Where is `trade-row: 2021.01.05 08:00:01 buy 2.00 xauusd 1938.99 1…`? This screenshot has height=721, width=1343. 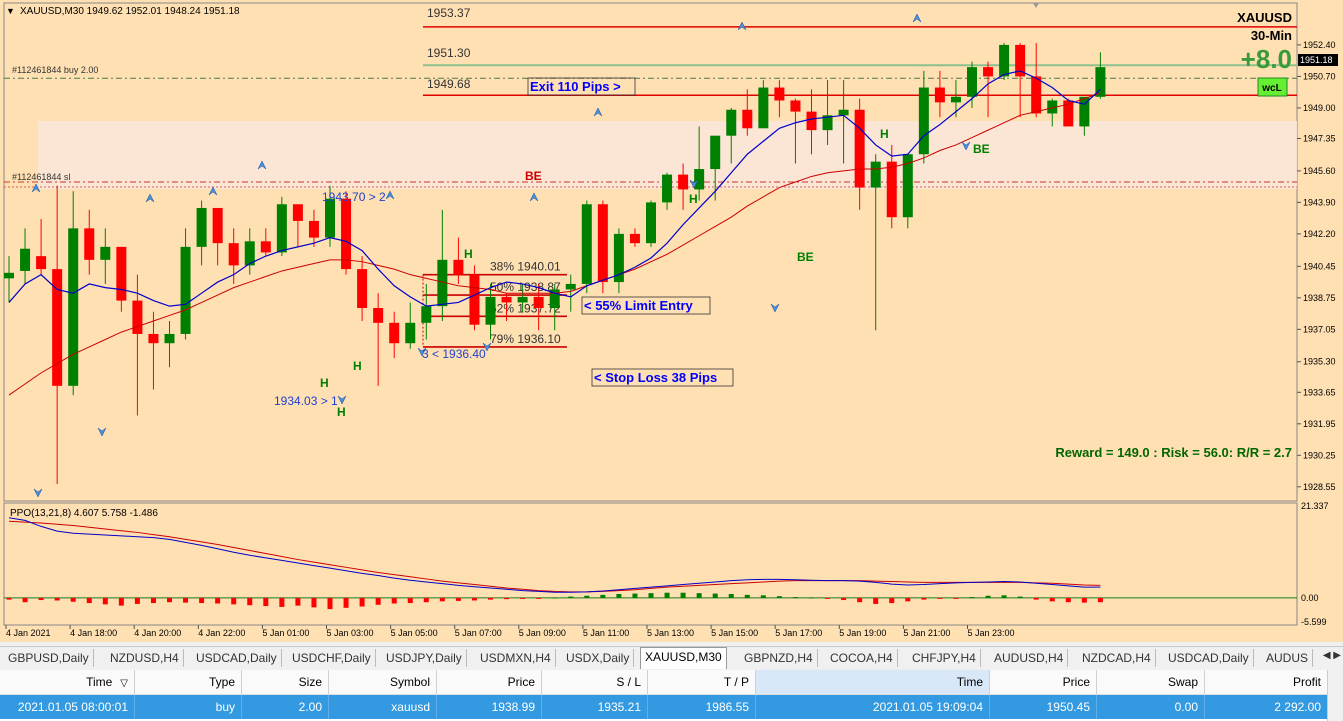 trade-row: 2021.01.05 08:00:01 buy 2.00 xauusd 1938.99 1… is located at coordinates (664, 707).